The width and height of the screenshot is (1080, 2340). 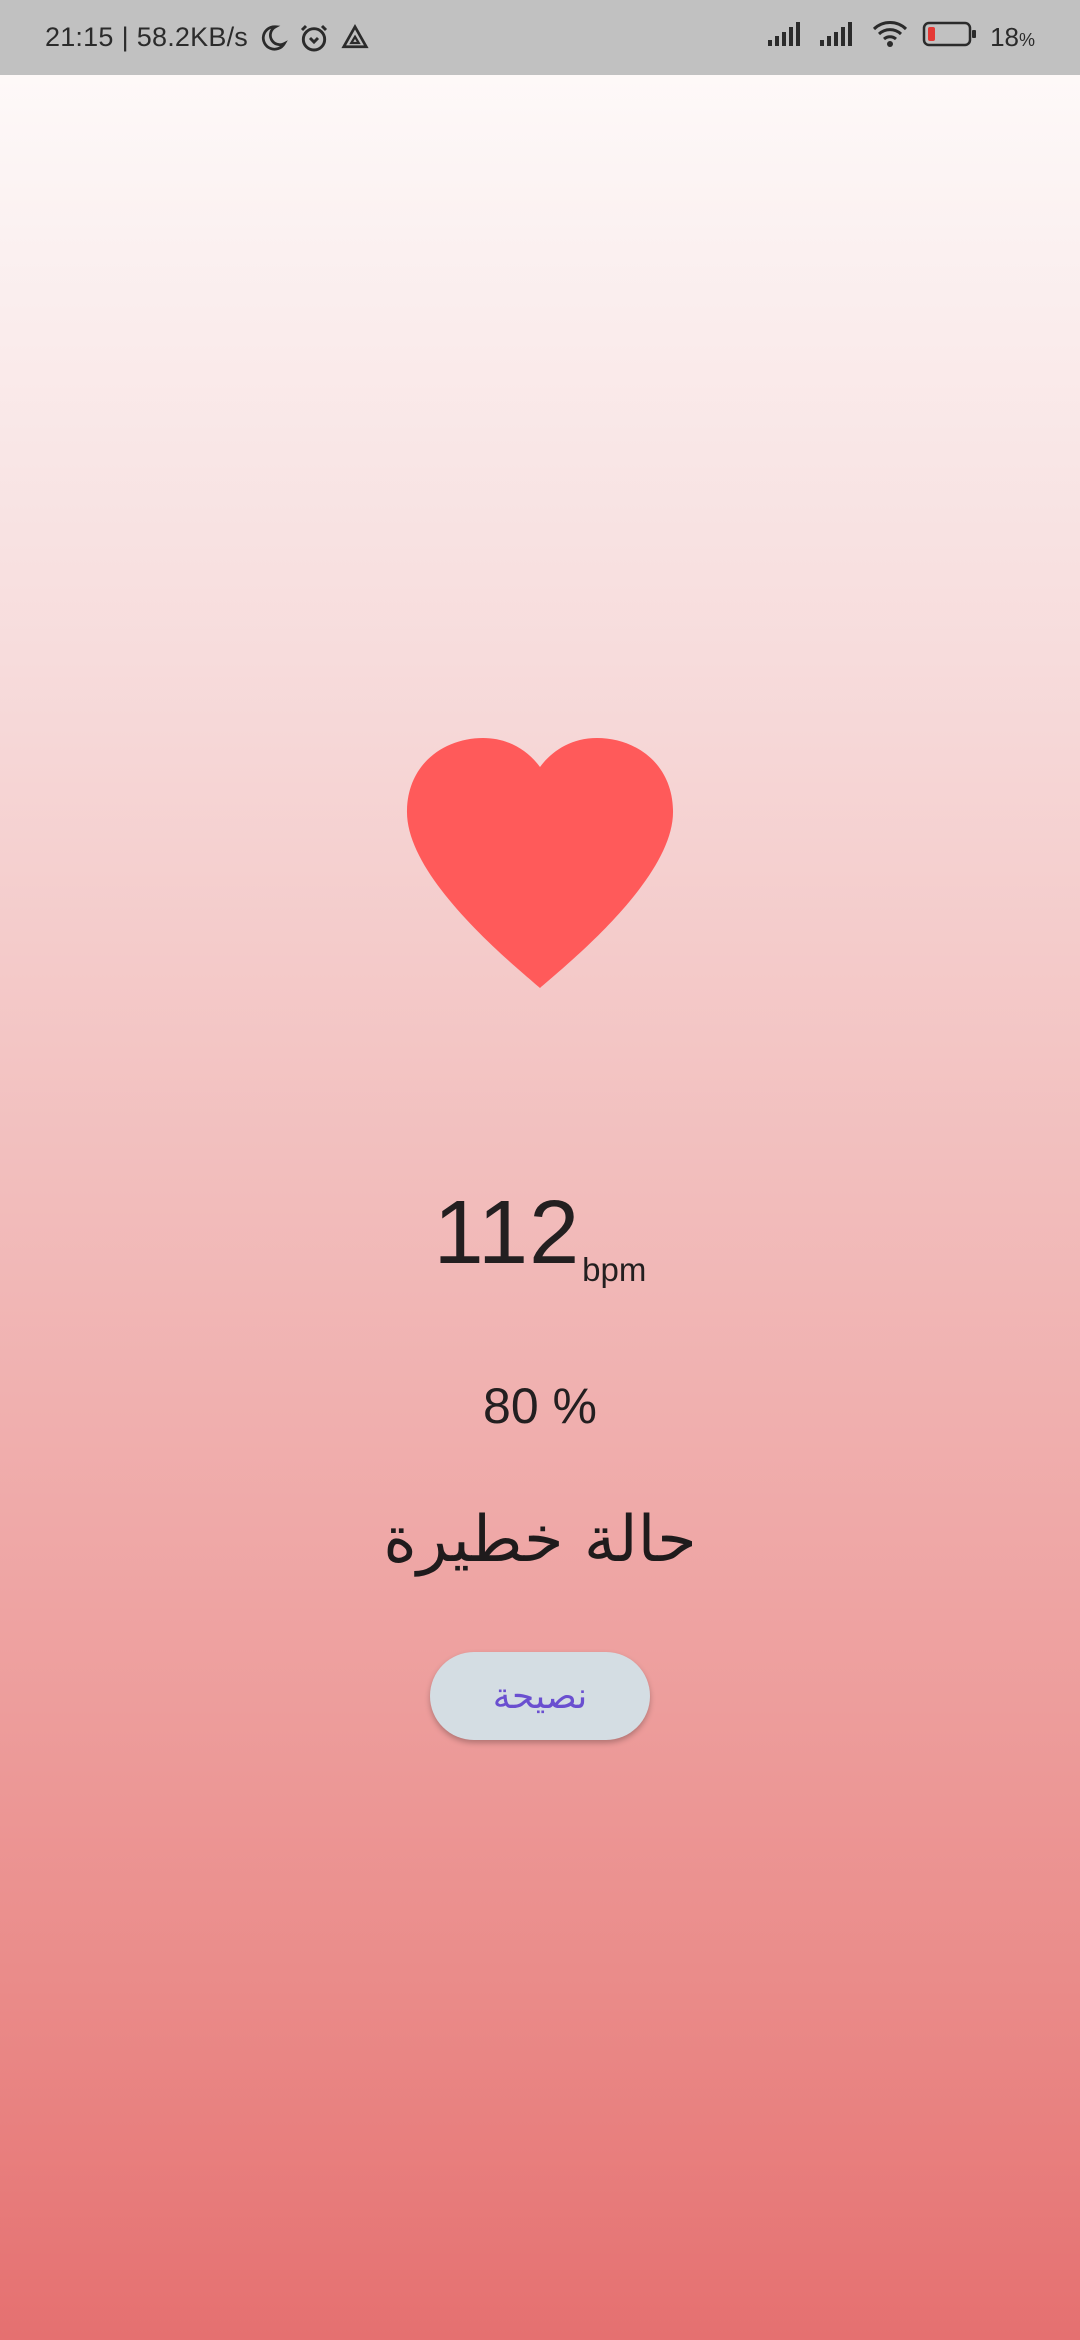 I want to click on drive-icon, so click(x=355, y=38).